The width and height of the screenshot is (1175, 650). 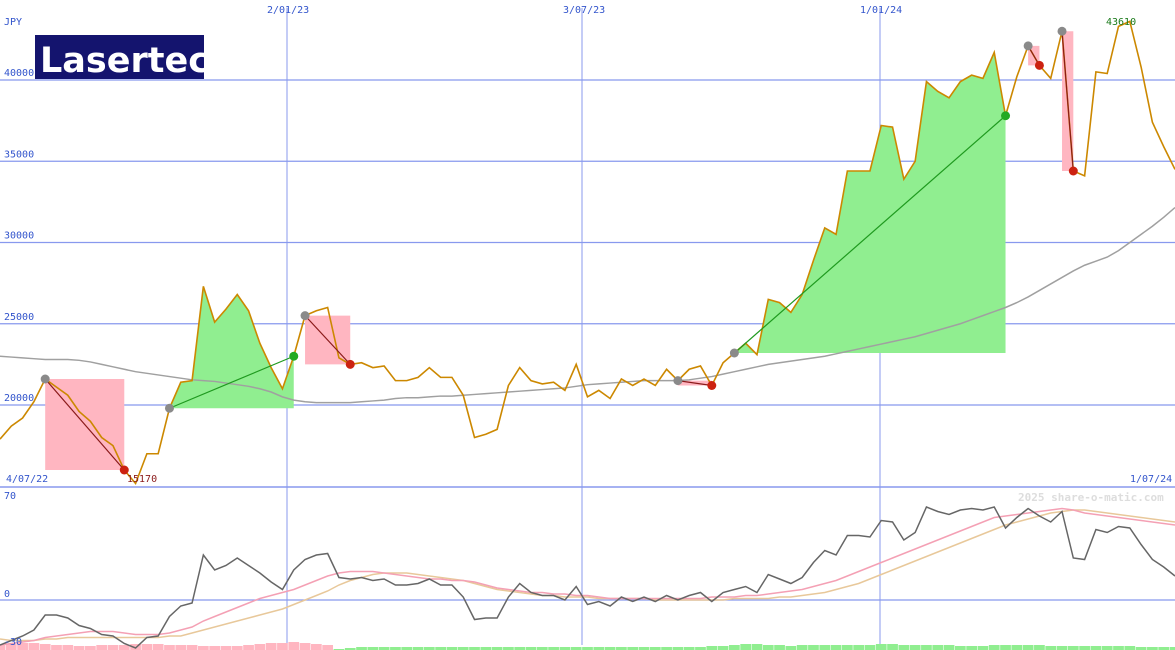 What do you see at coordinates (142, 479) in the screenshot?
I see `low-annotation: 15170` at bounding box center [142, 479].